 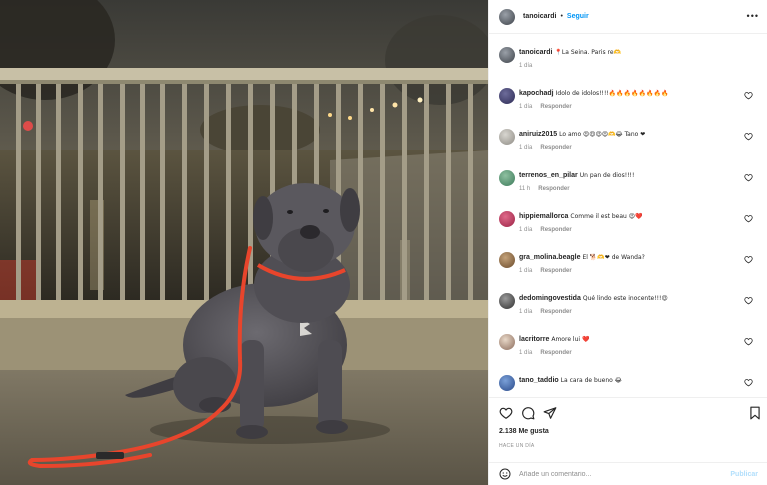 What do you see at coordinates (570, 339) in the screenshot?
I see `comment-text: Amore lui ❤️` at bounding box center [570, 339].